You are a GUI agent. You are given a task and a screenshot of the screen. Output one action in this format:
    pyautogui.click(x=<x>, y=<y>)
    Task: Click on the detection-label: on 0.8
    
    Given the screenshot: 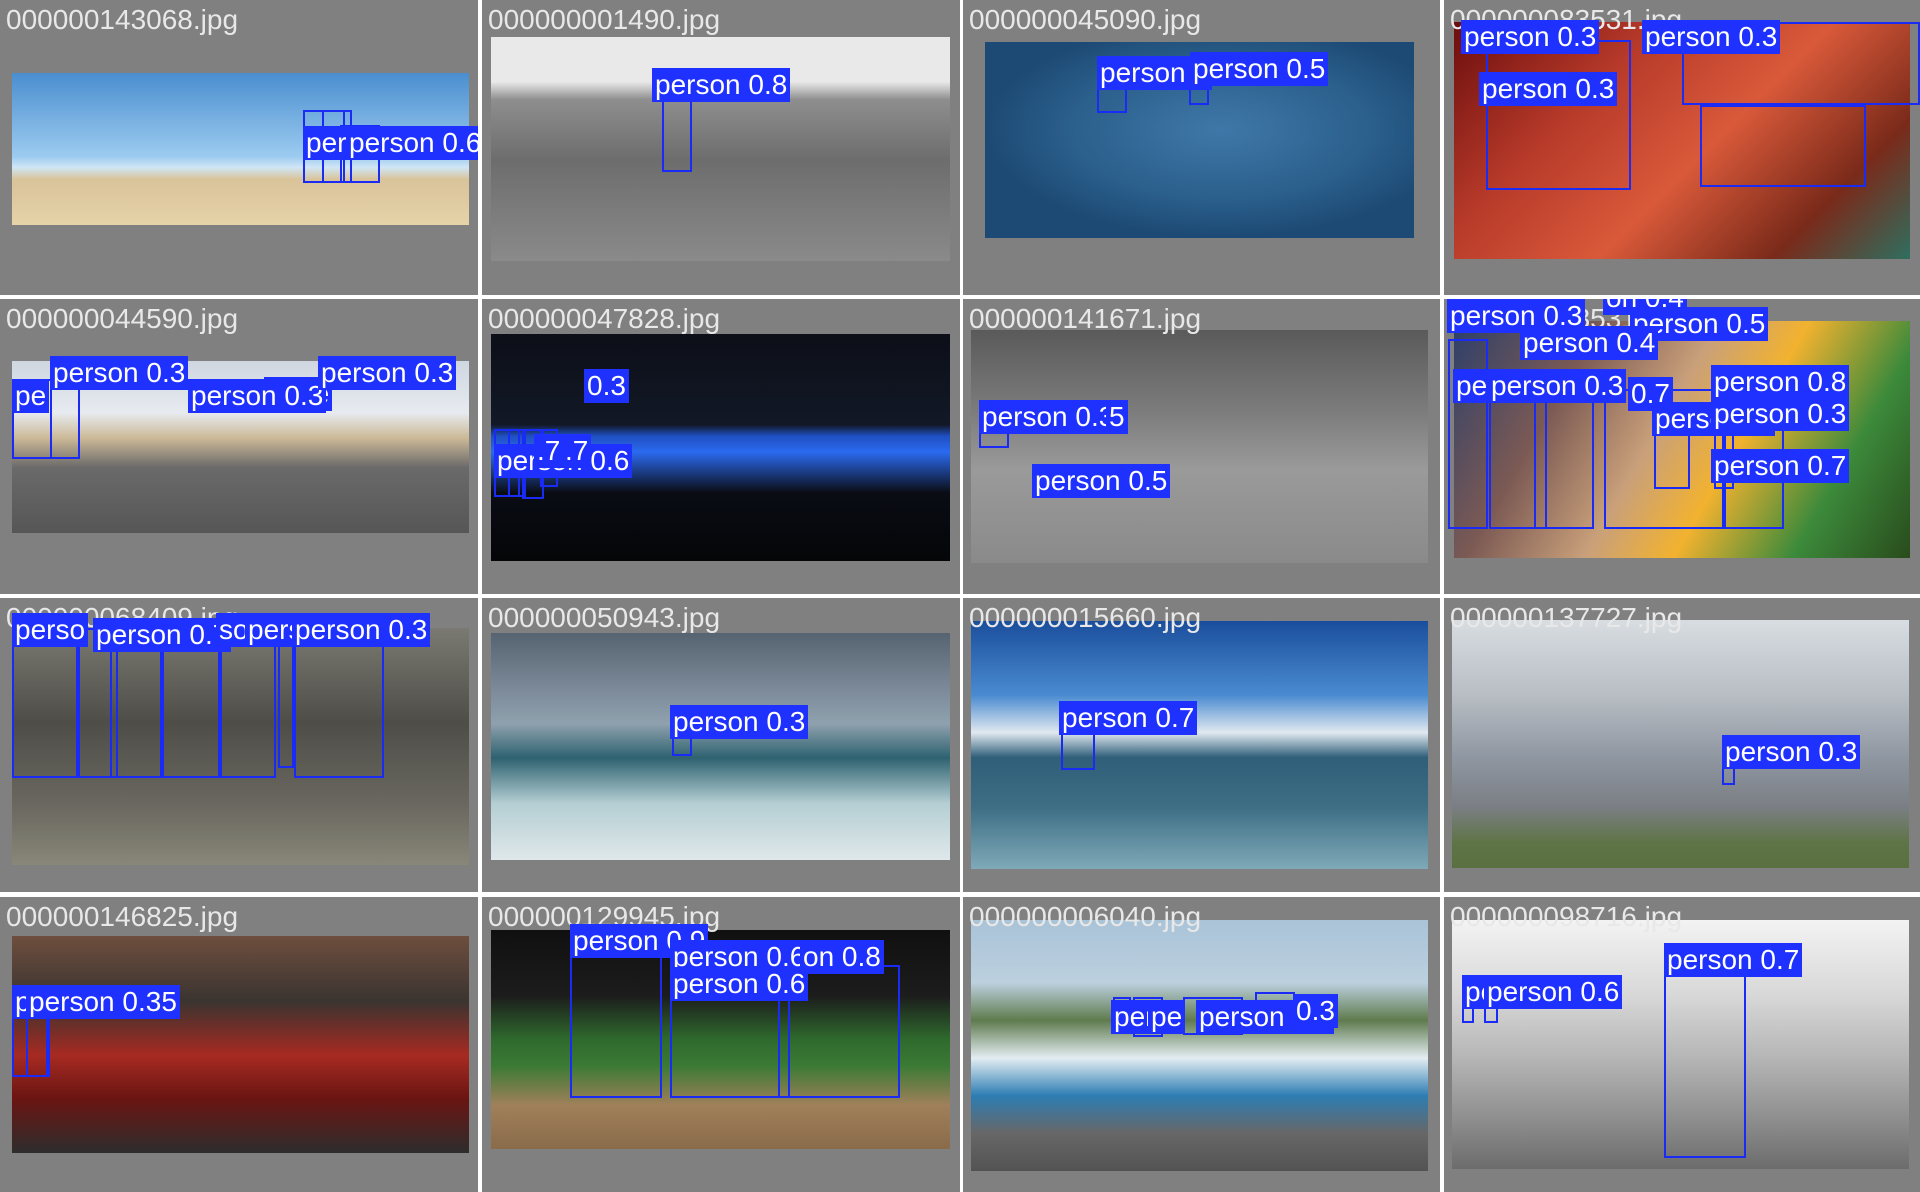 What is the action you would take?
    pyautogui.click(x=842, y=957)
    